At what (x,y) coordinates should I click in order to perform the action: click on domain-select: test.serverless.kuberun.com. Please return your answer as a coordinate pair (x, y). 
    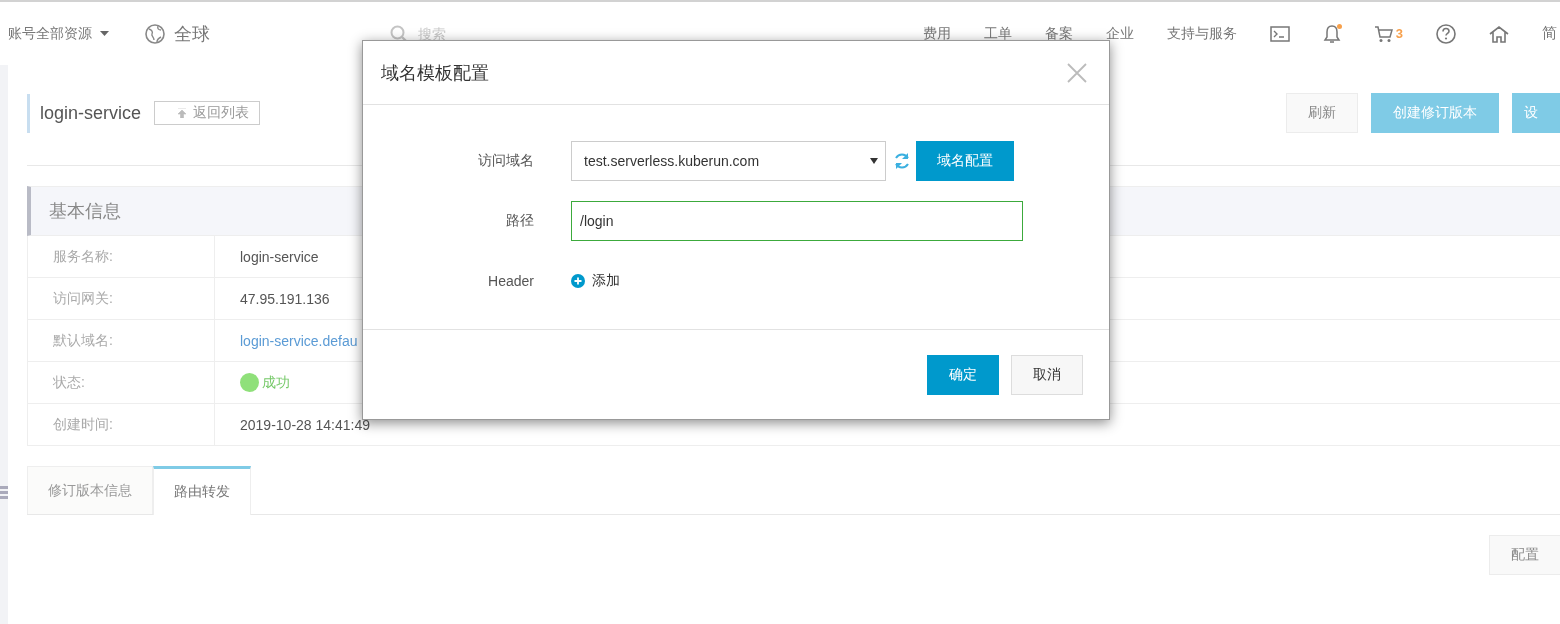
    Looking at the image, I should click on (728, 161).